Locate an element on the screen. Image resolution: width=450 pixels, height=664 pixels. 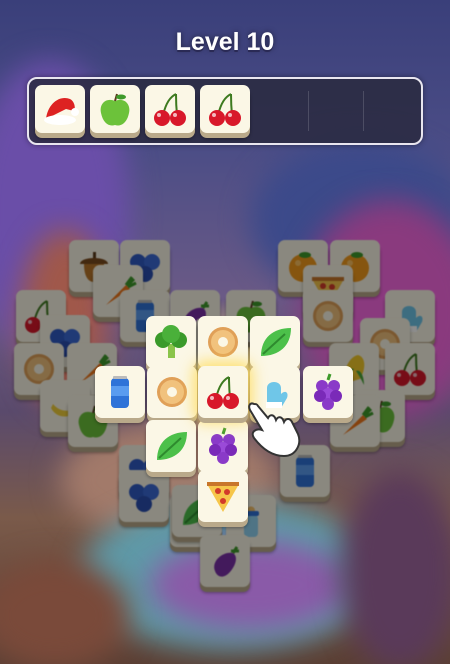
broccoli-icon is located at coordinates (171, 341).